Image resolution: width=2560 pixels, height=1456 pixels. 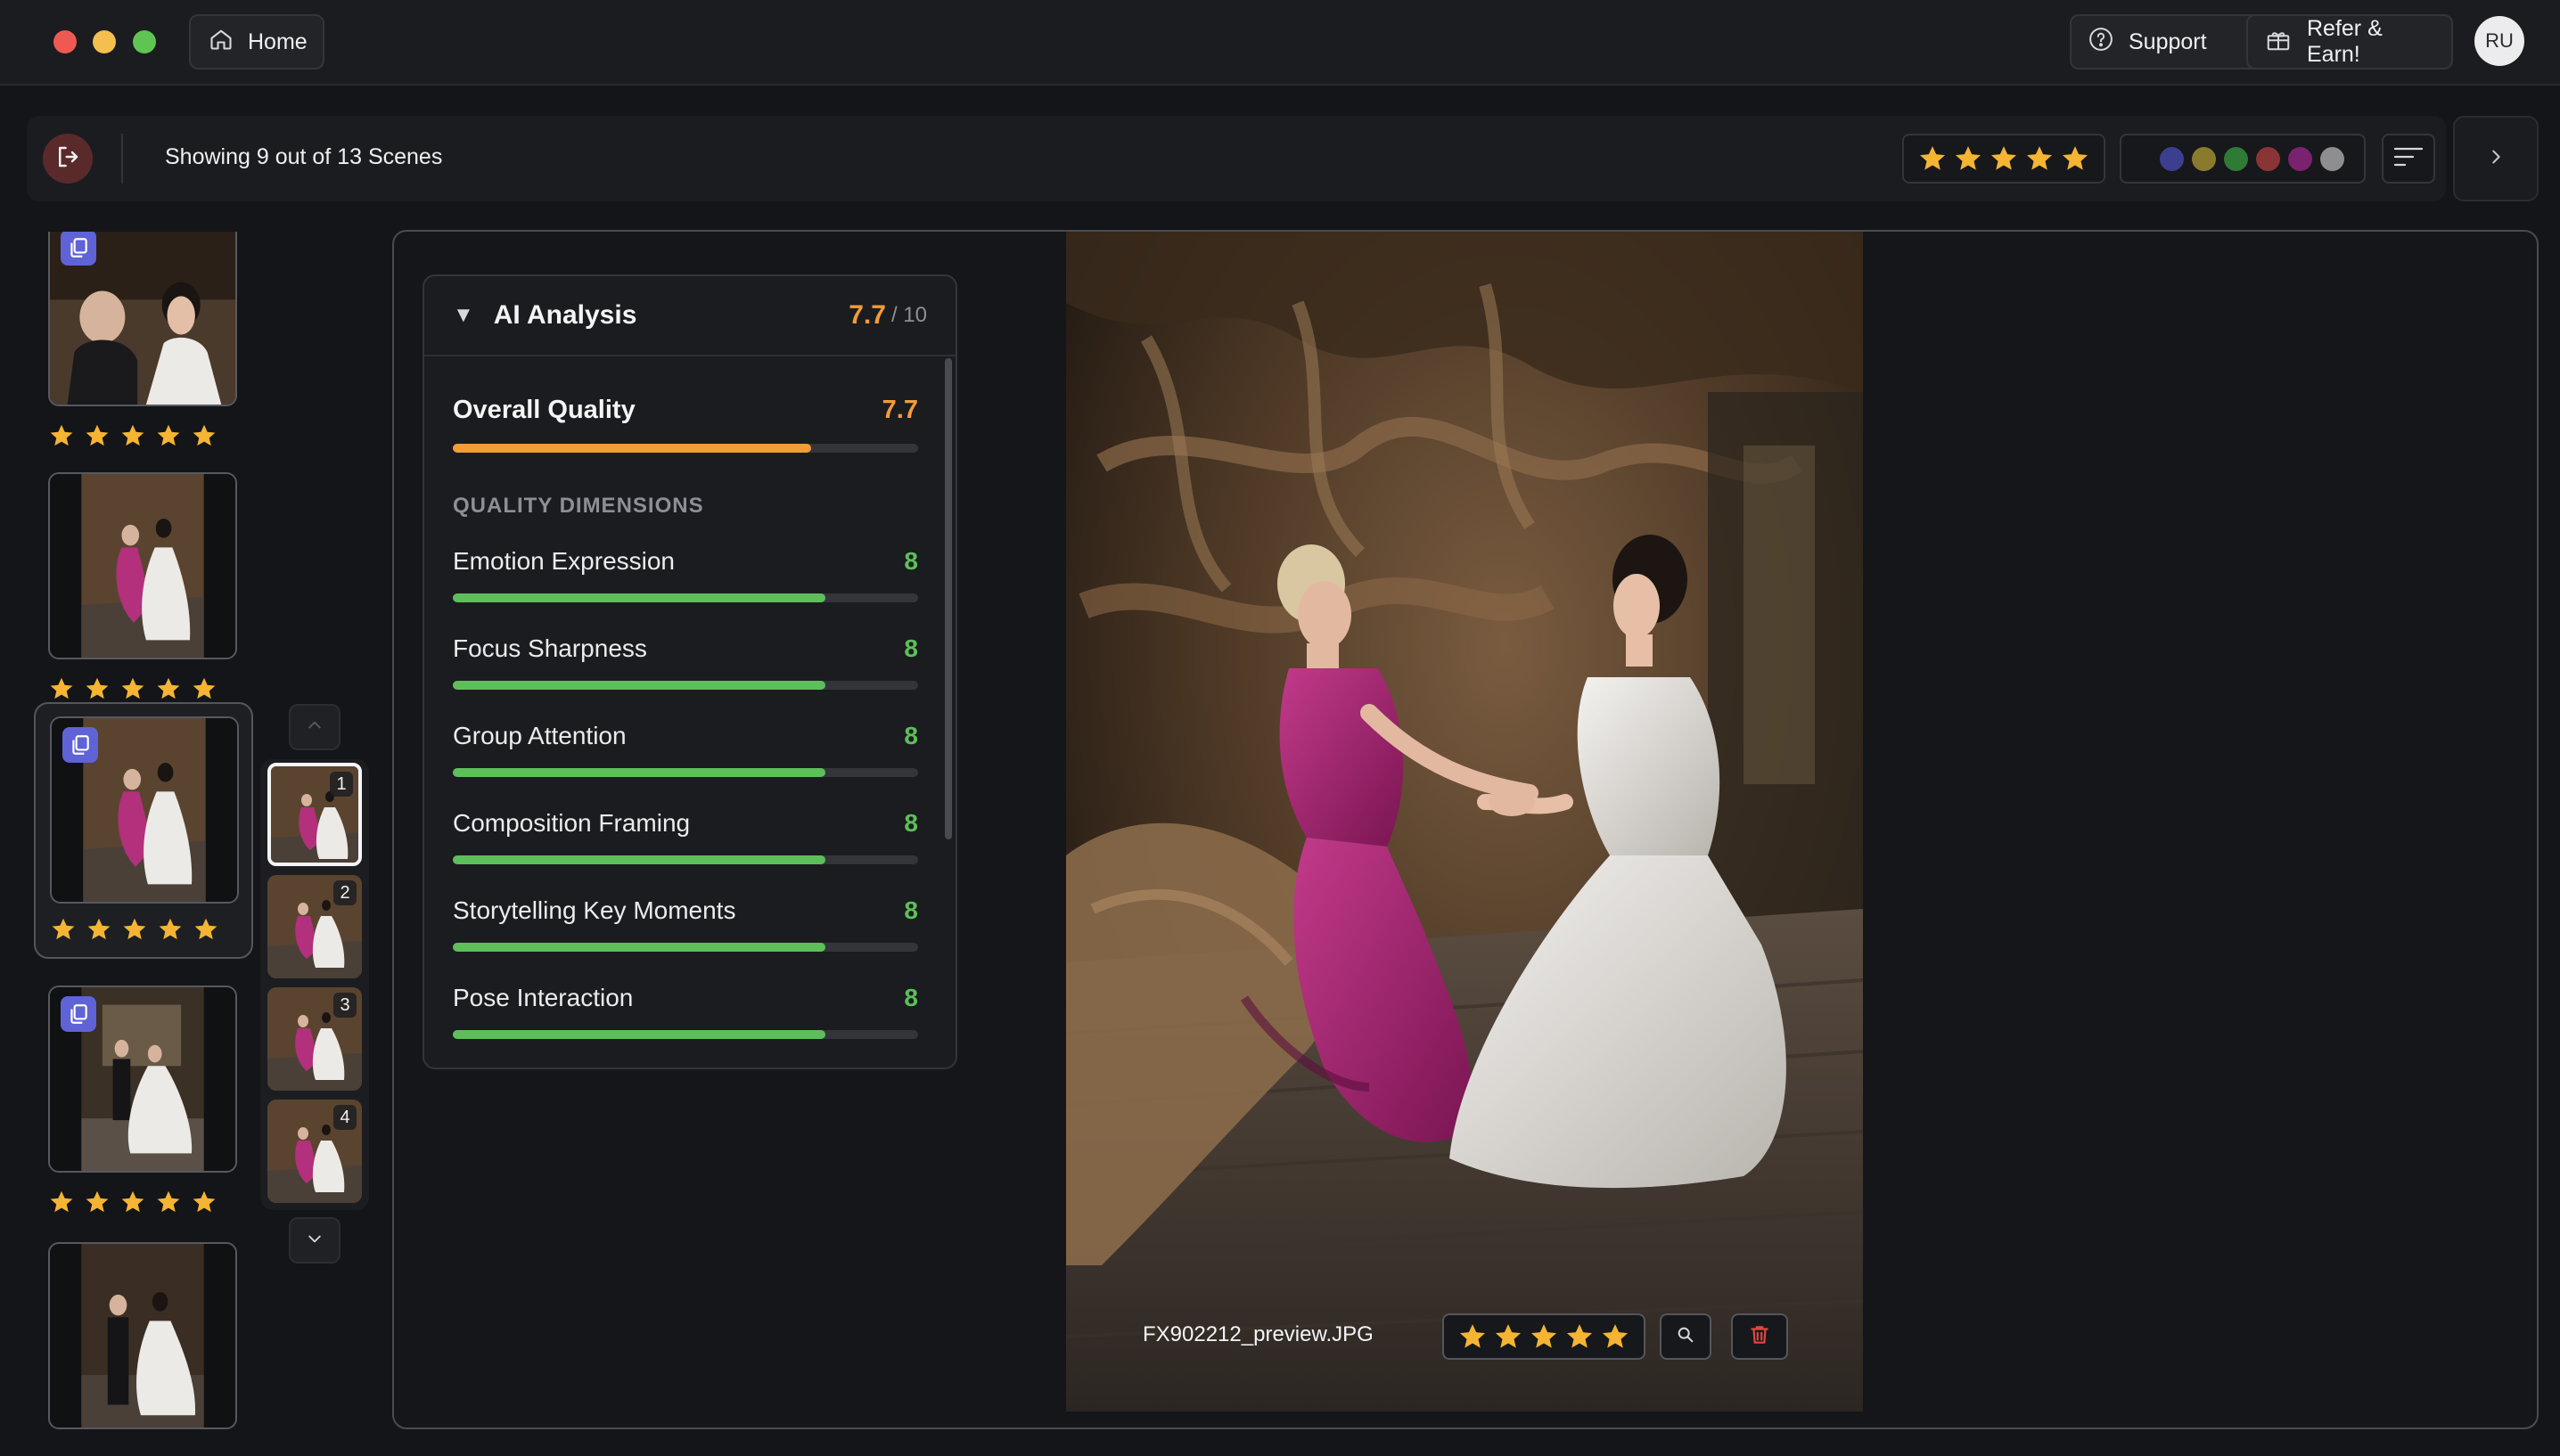 I want to click on variant-thumbnail: 2, so click(x=314, y=926).